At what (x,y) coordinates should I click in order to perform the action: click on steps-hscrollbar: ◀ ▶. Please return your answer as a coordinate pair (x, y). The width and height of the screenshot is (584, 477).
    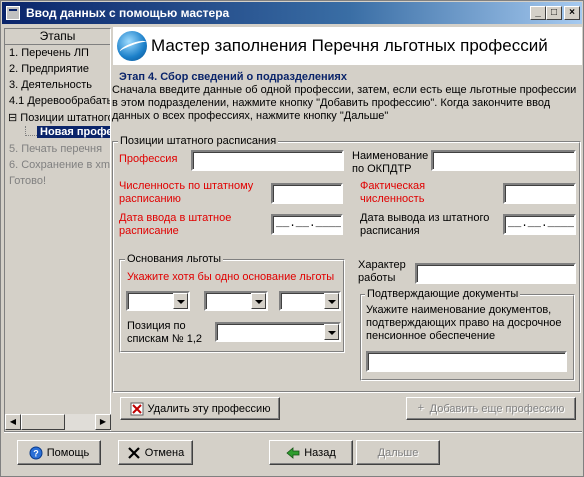
    Looking at the image, I should click on (58, 422).